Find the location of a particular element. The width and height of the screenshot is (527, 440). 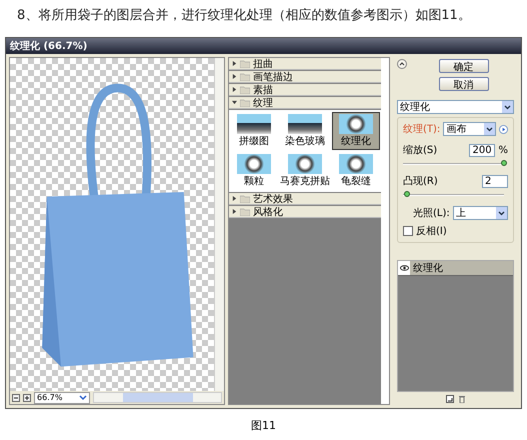

filter-category: 素描 is located at coordinates (305, 90).